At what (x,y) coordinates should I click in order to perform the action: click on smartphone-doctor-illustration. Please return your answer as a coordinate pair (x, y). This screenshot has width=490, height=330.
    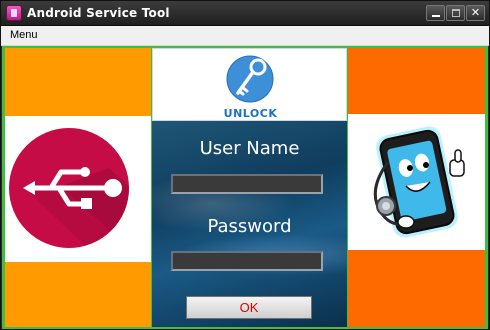
    Looking at the image, I should click on (419, 182).